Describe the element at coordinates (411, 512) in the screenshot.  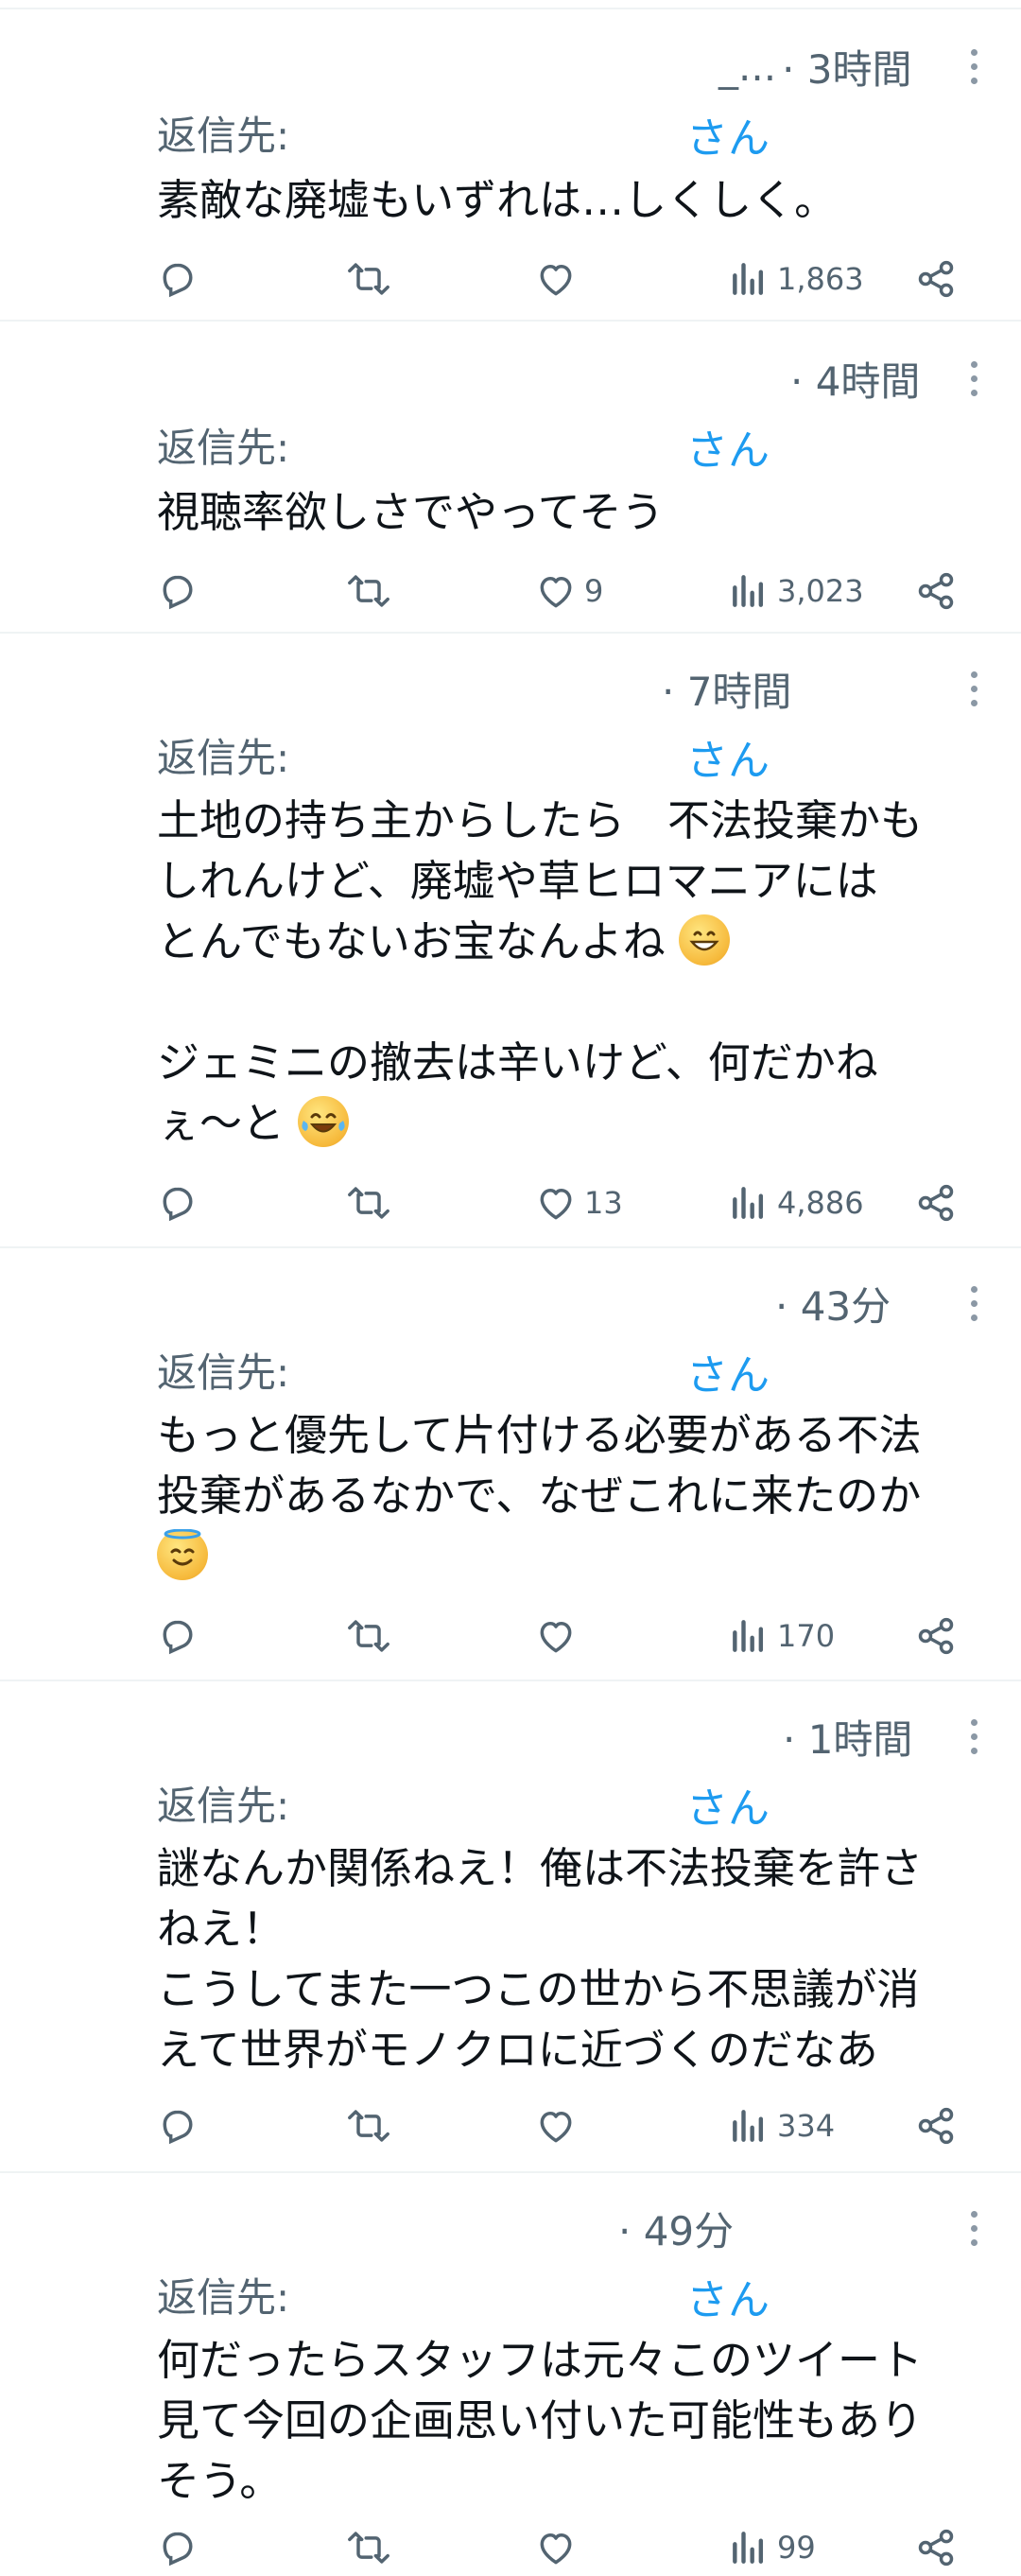
I see `tweet-text: 視聴率欲しさでやってそう` at that location.